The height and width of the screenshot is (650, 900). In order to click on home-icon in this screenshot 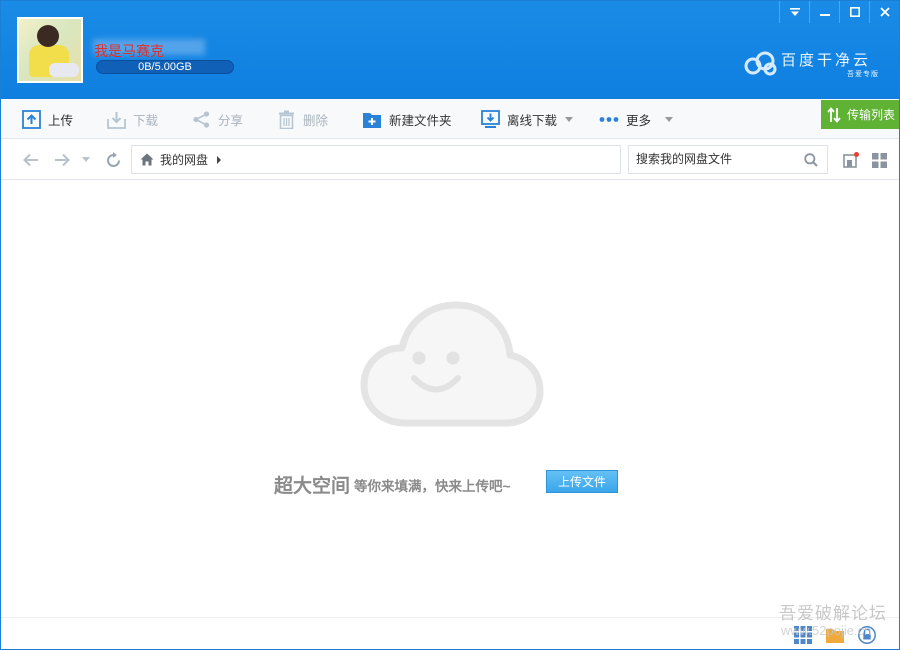, I will do `click(147, 159)`.